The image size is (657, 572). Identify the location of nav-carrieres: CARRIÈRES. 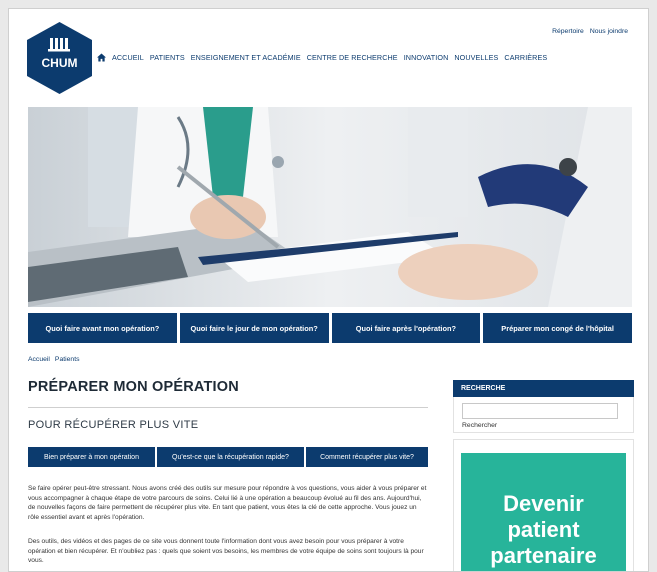
(525, 57).